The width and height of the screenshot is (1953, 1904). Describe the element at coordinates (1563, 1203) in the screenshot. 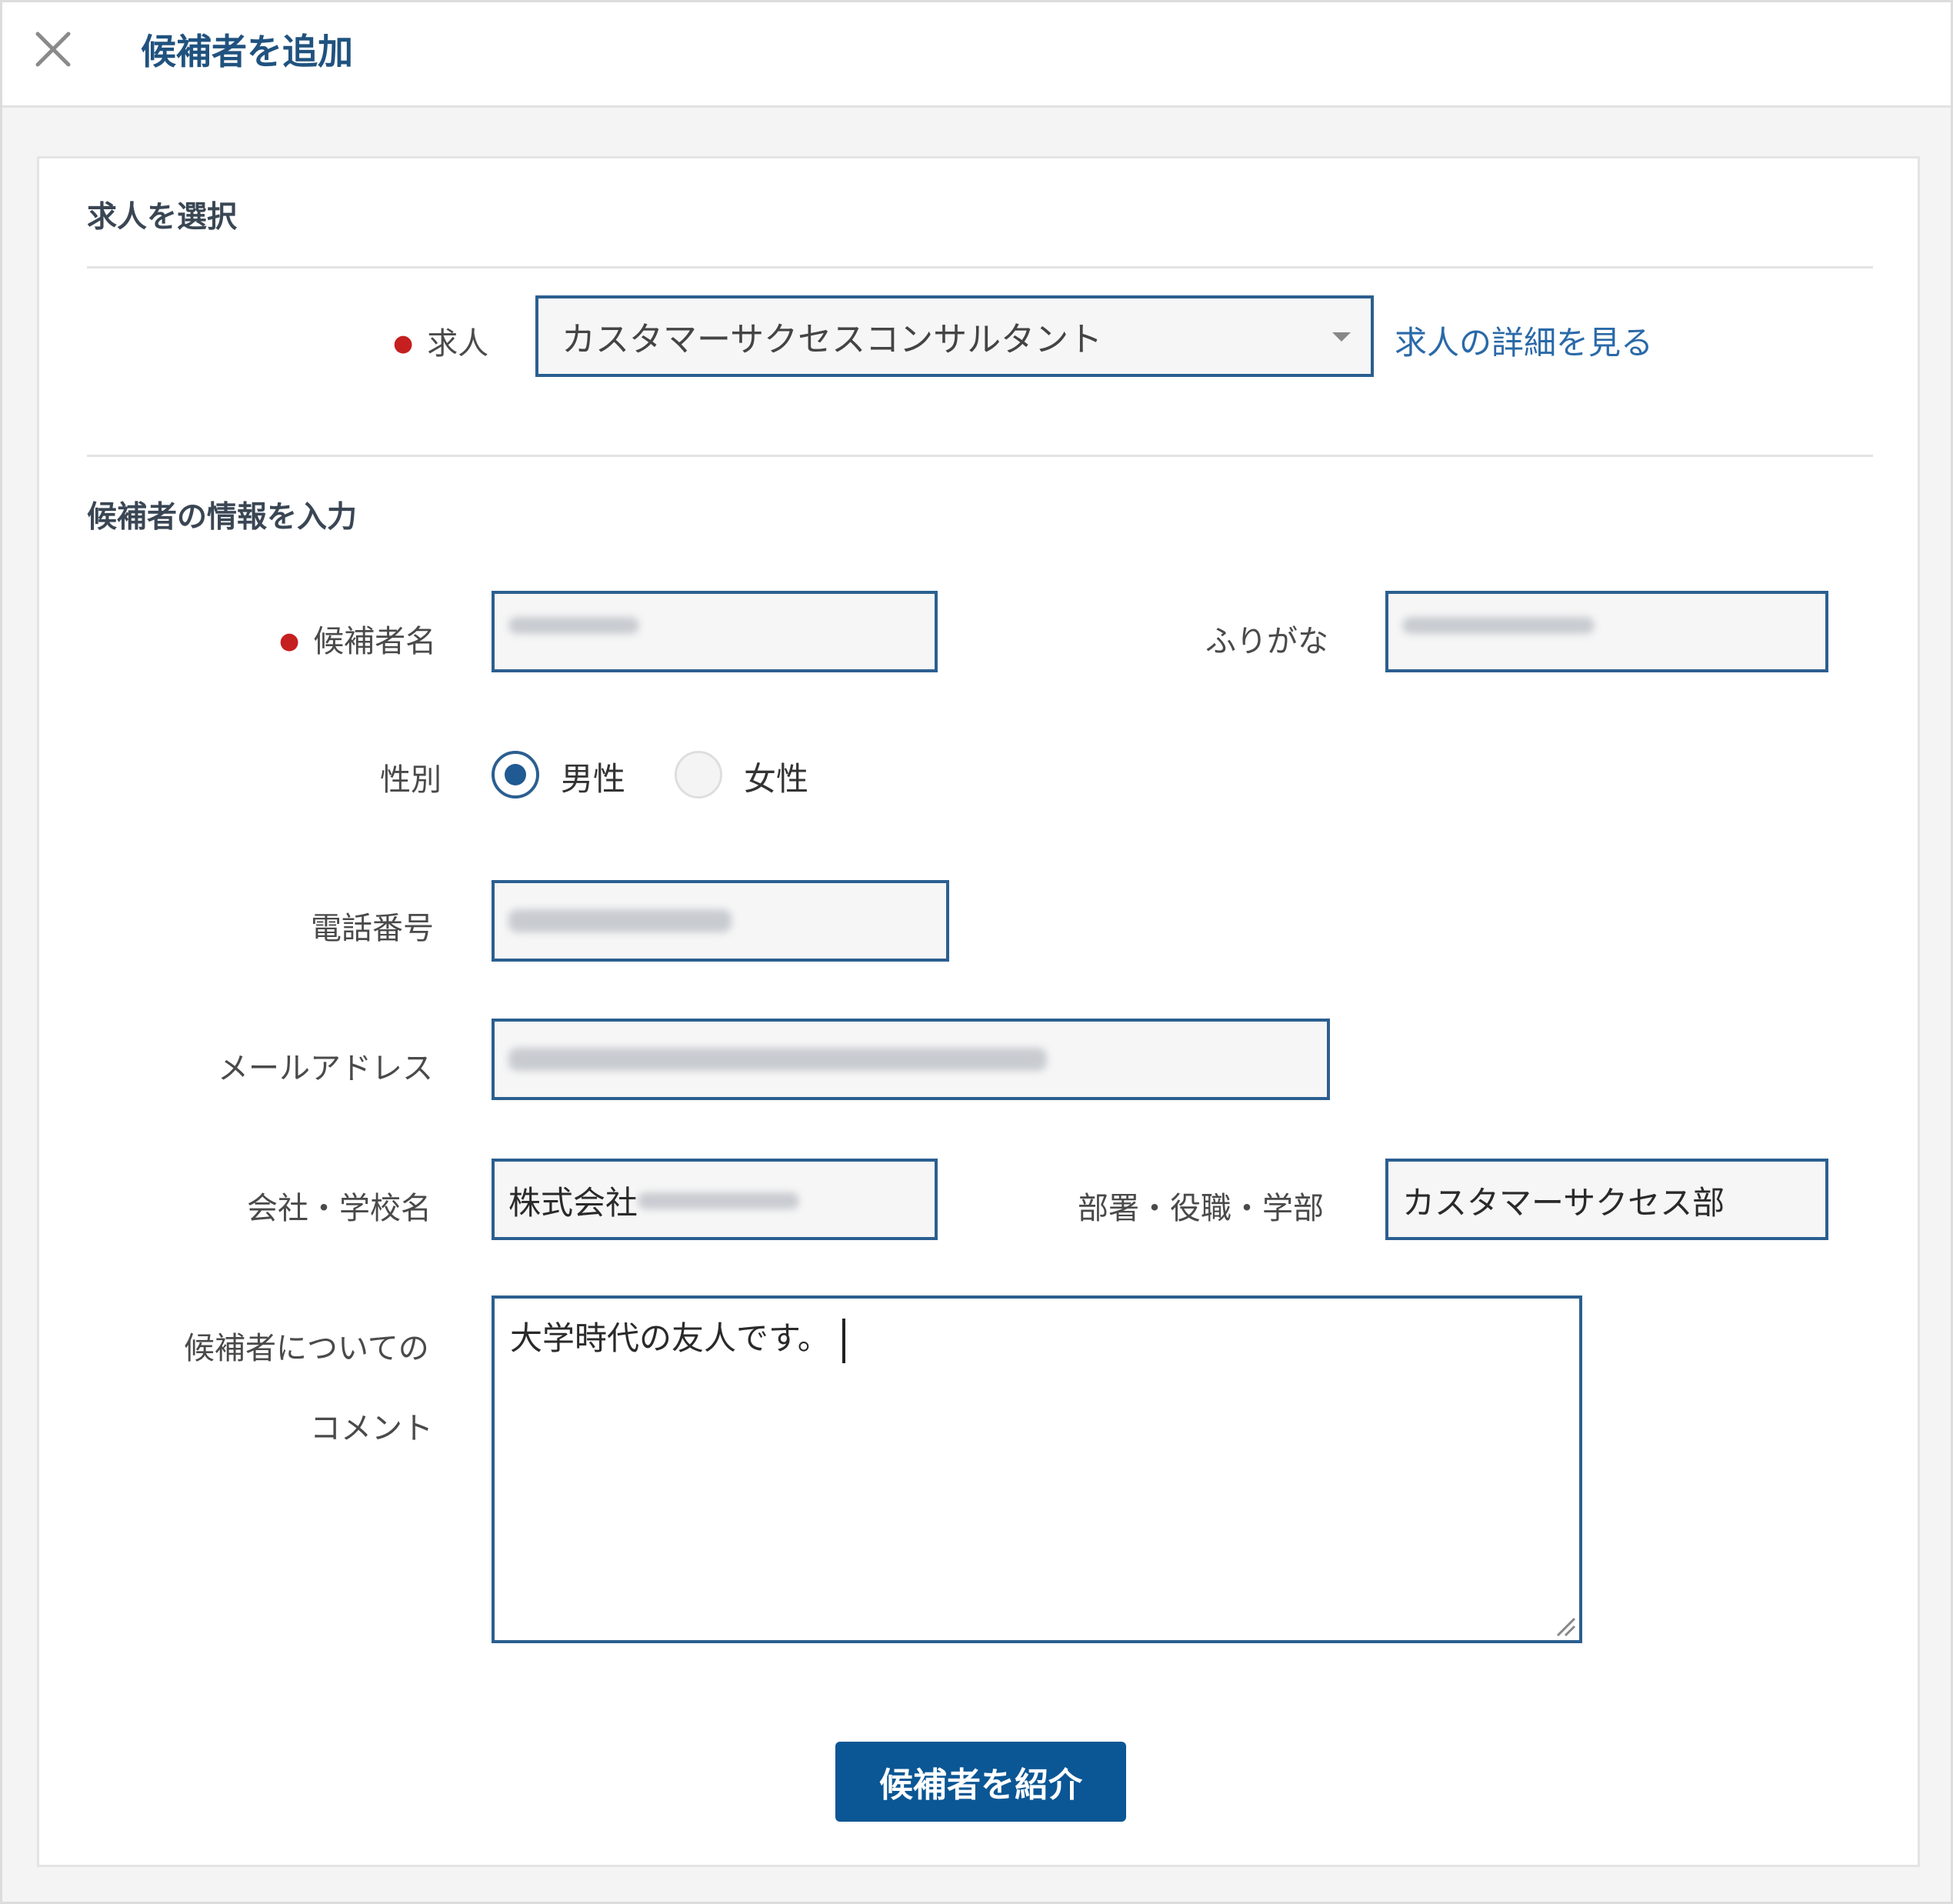

I see `department-value: カスタマーサクセス部` at that location.